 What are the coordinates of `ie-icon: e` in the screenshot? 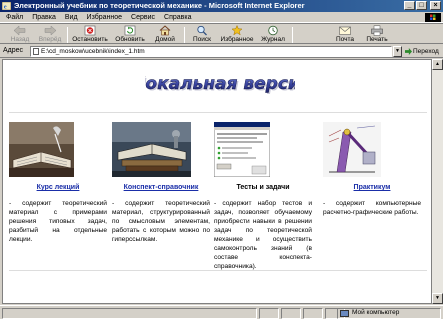 It's located at (6, 6).